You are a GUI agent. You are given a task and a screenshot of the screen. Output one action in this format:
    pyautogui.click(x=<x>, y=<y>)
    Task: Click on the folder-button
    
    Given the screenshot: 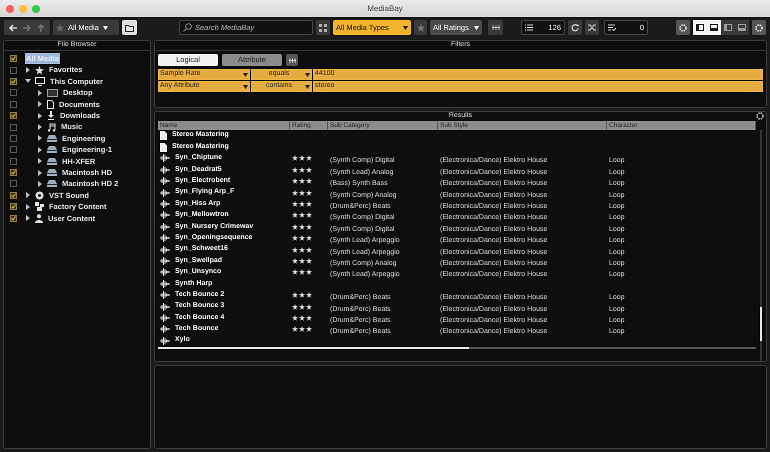 What is the action you would take?
    pyautogui.click(x=129, y=27)
    